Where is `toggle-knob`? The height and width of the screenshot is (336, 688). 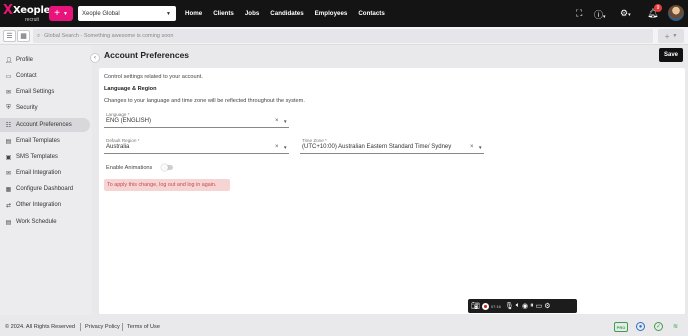 toggle-knob is located at coordinates (164, 167).